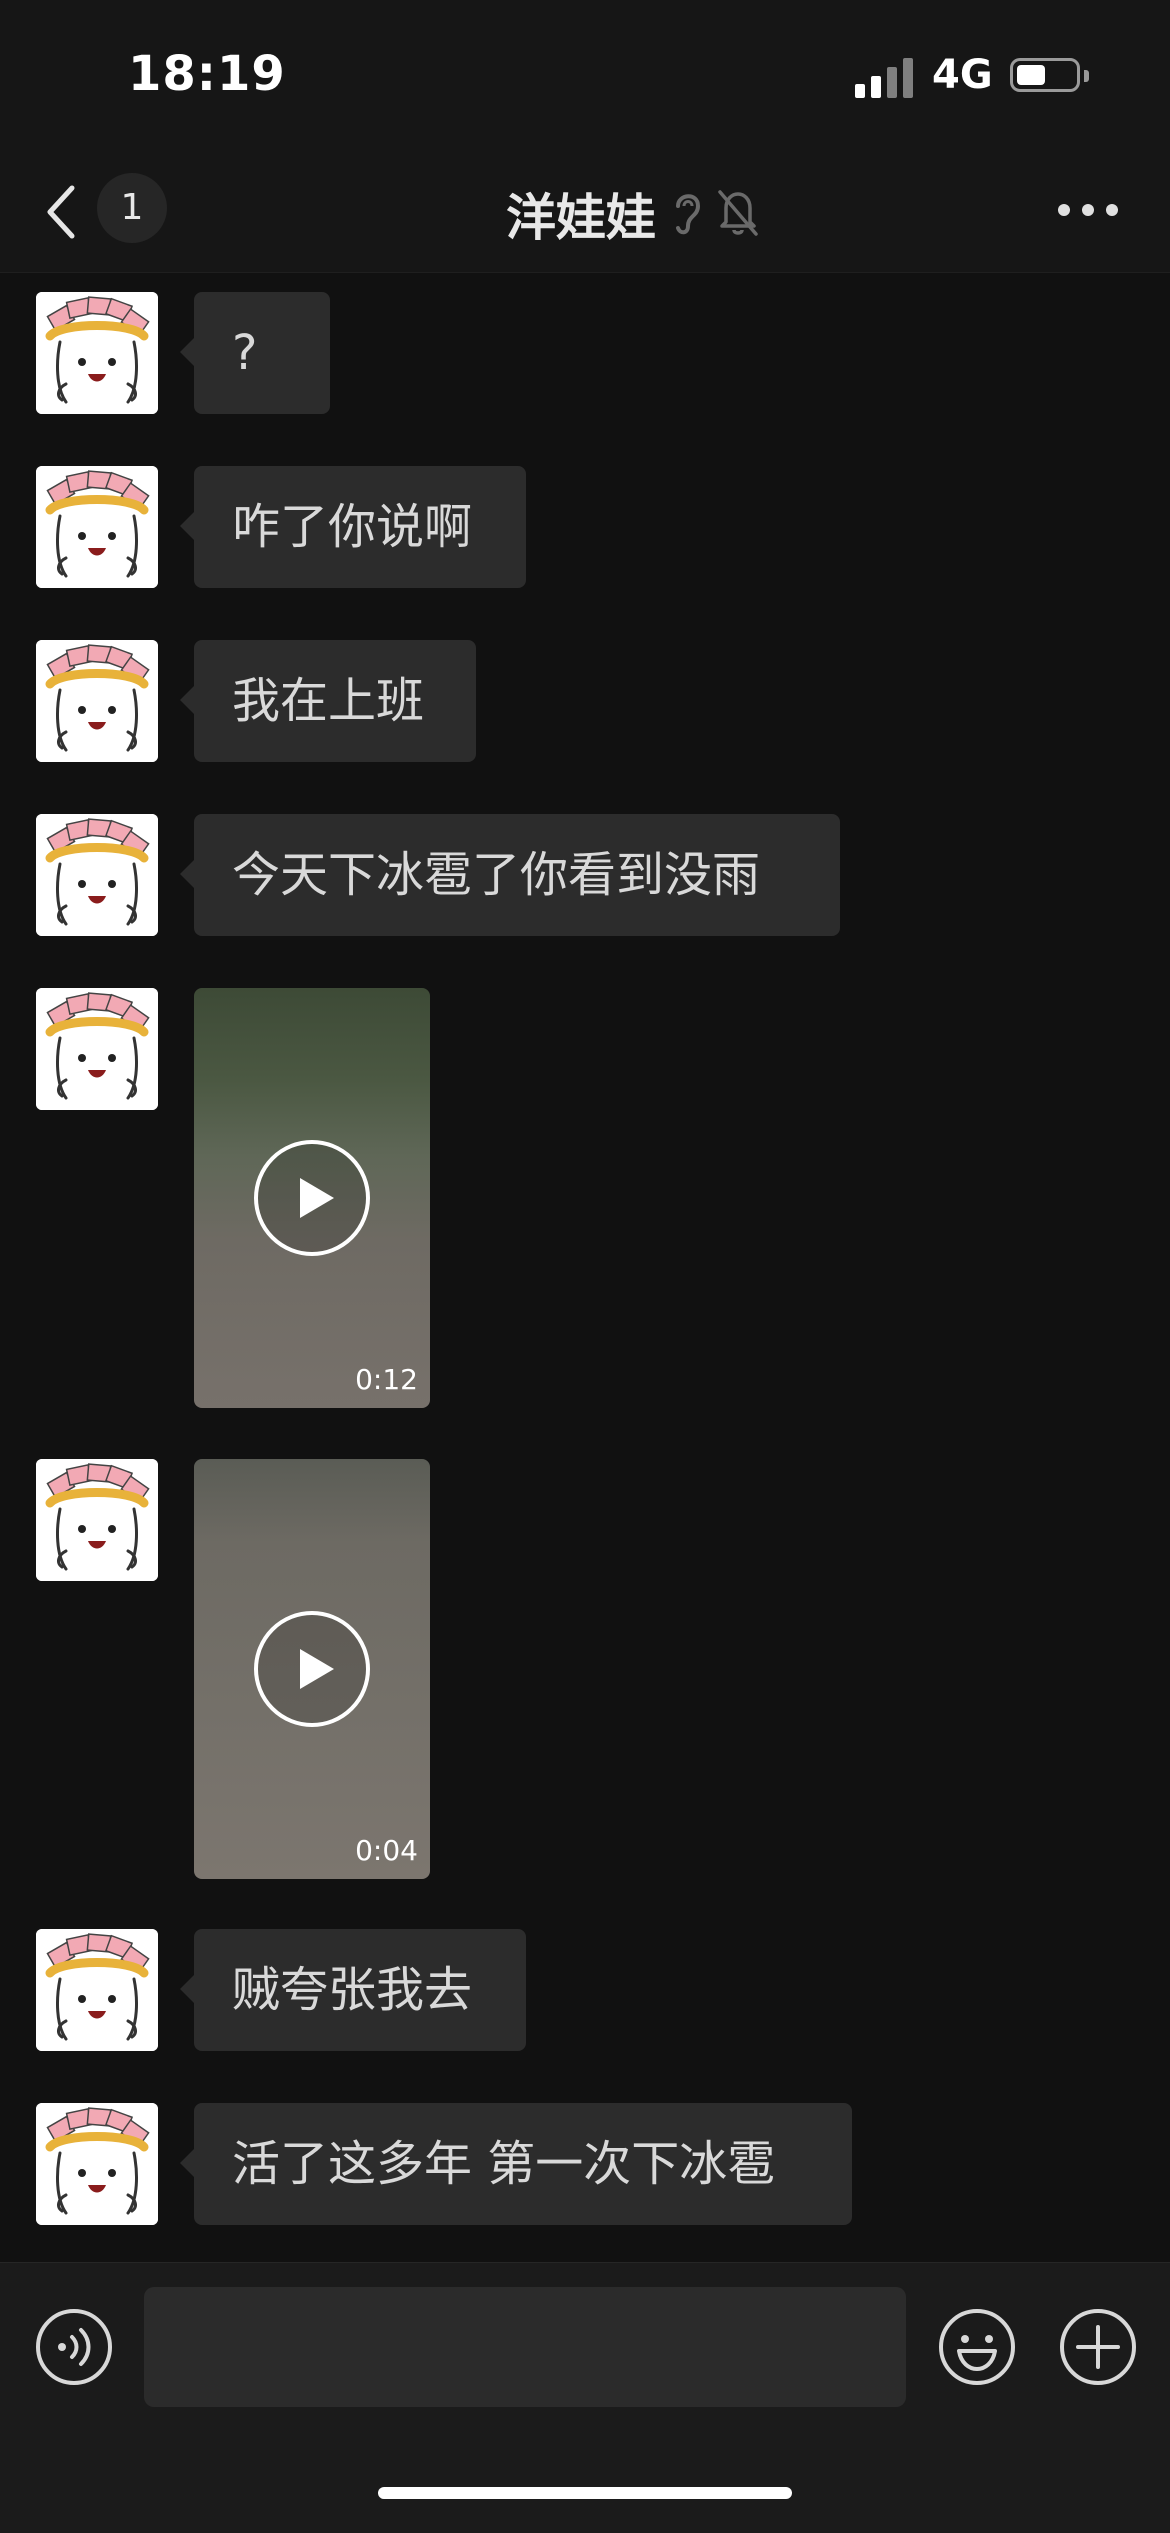 The height and width of the screenshot is (2533, 1170). What do you see at coordinates (738, 212) in the screenshot?
I see `muted-bell-icon` at bounding box center [738, 212].